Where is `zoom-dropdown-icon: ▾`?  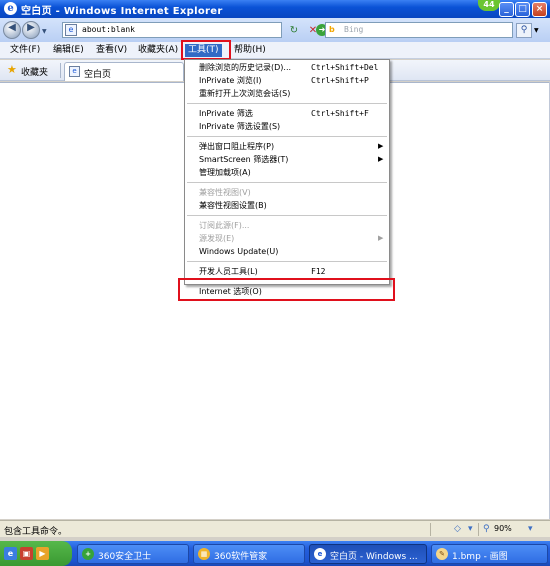
zoom-dropdown-icon: ▾ is located at coordinates (530, 529).